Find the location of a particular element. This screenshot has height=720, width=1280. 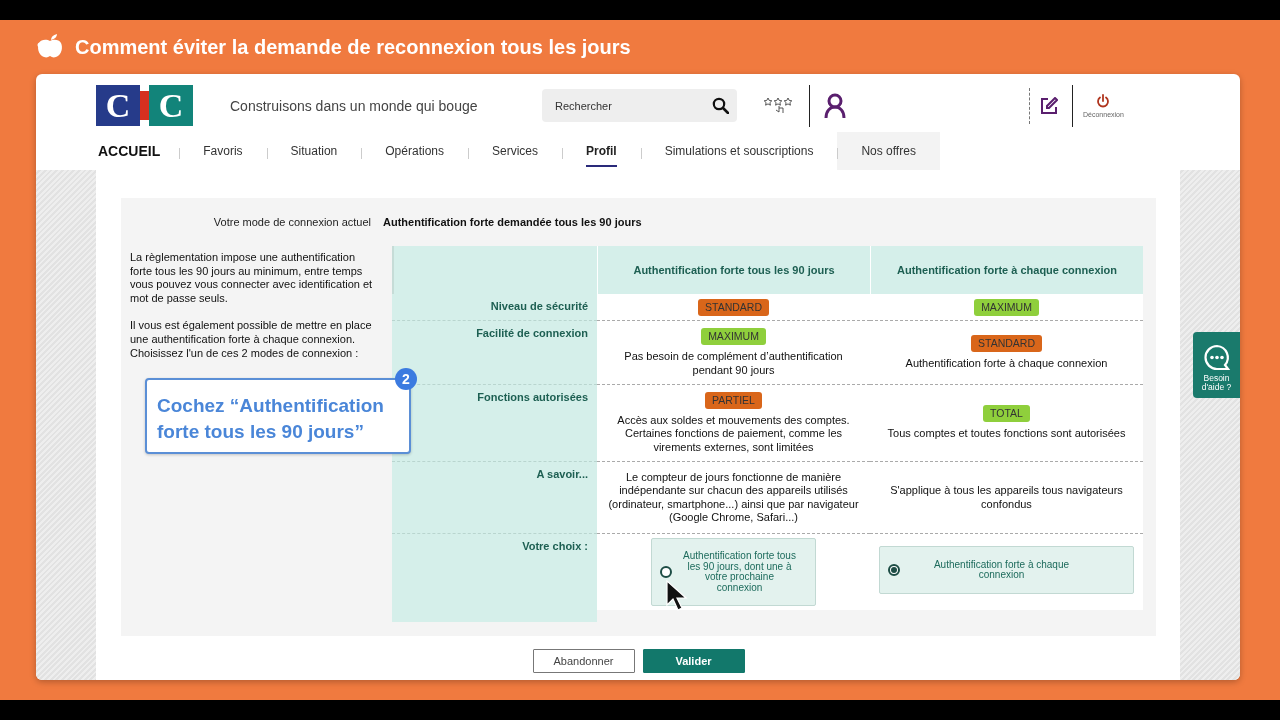

nav-tab: Situation is located at coordinates (314, 151).